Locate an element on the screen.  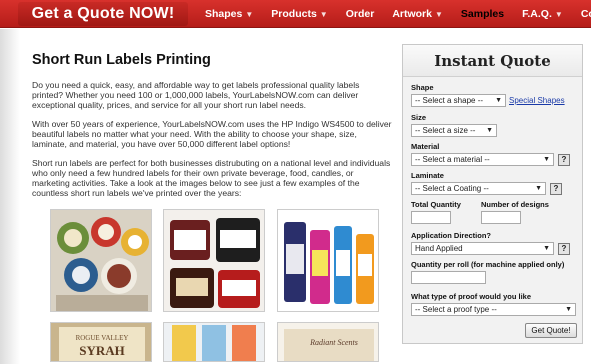
get-quote-now-button: Get a Quote NOW! is located at coordinates (103, 14).